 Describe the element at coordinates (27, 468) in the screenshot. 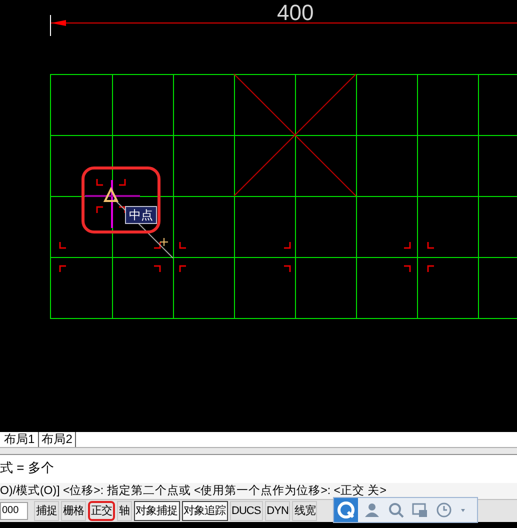

I see `command-history-line: 式 = 多个` at that location.